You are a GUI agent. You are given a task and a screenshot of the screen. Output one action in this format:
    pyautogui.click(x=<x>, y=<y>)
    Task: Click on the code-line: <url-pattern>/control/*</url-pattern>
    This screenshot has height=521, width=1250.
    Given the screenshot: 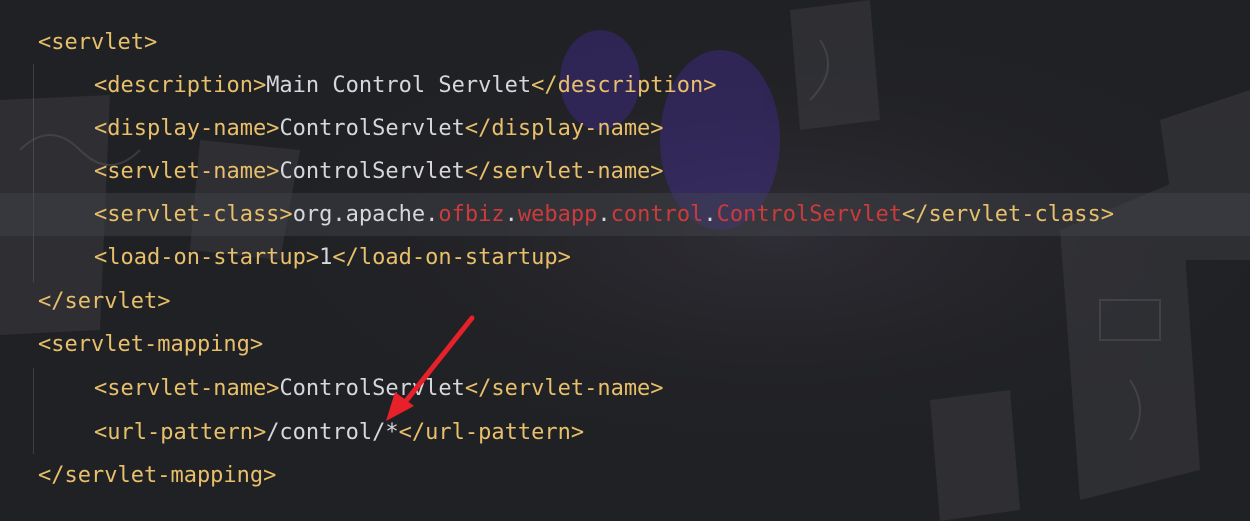 What is the action you would take?
    pyautogui.click(x=625, y=432)
    